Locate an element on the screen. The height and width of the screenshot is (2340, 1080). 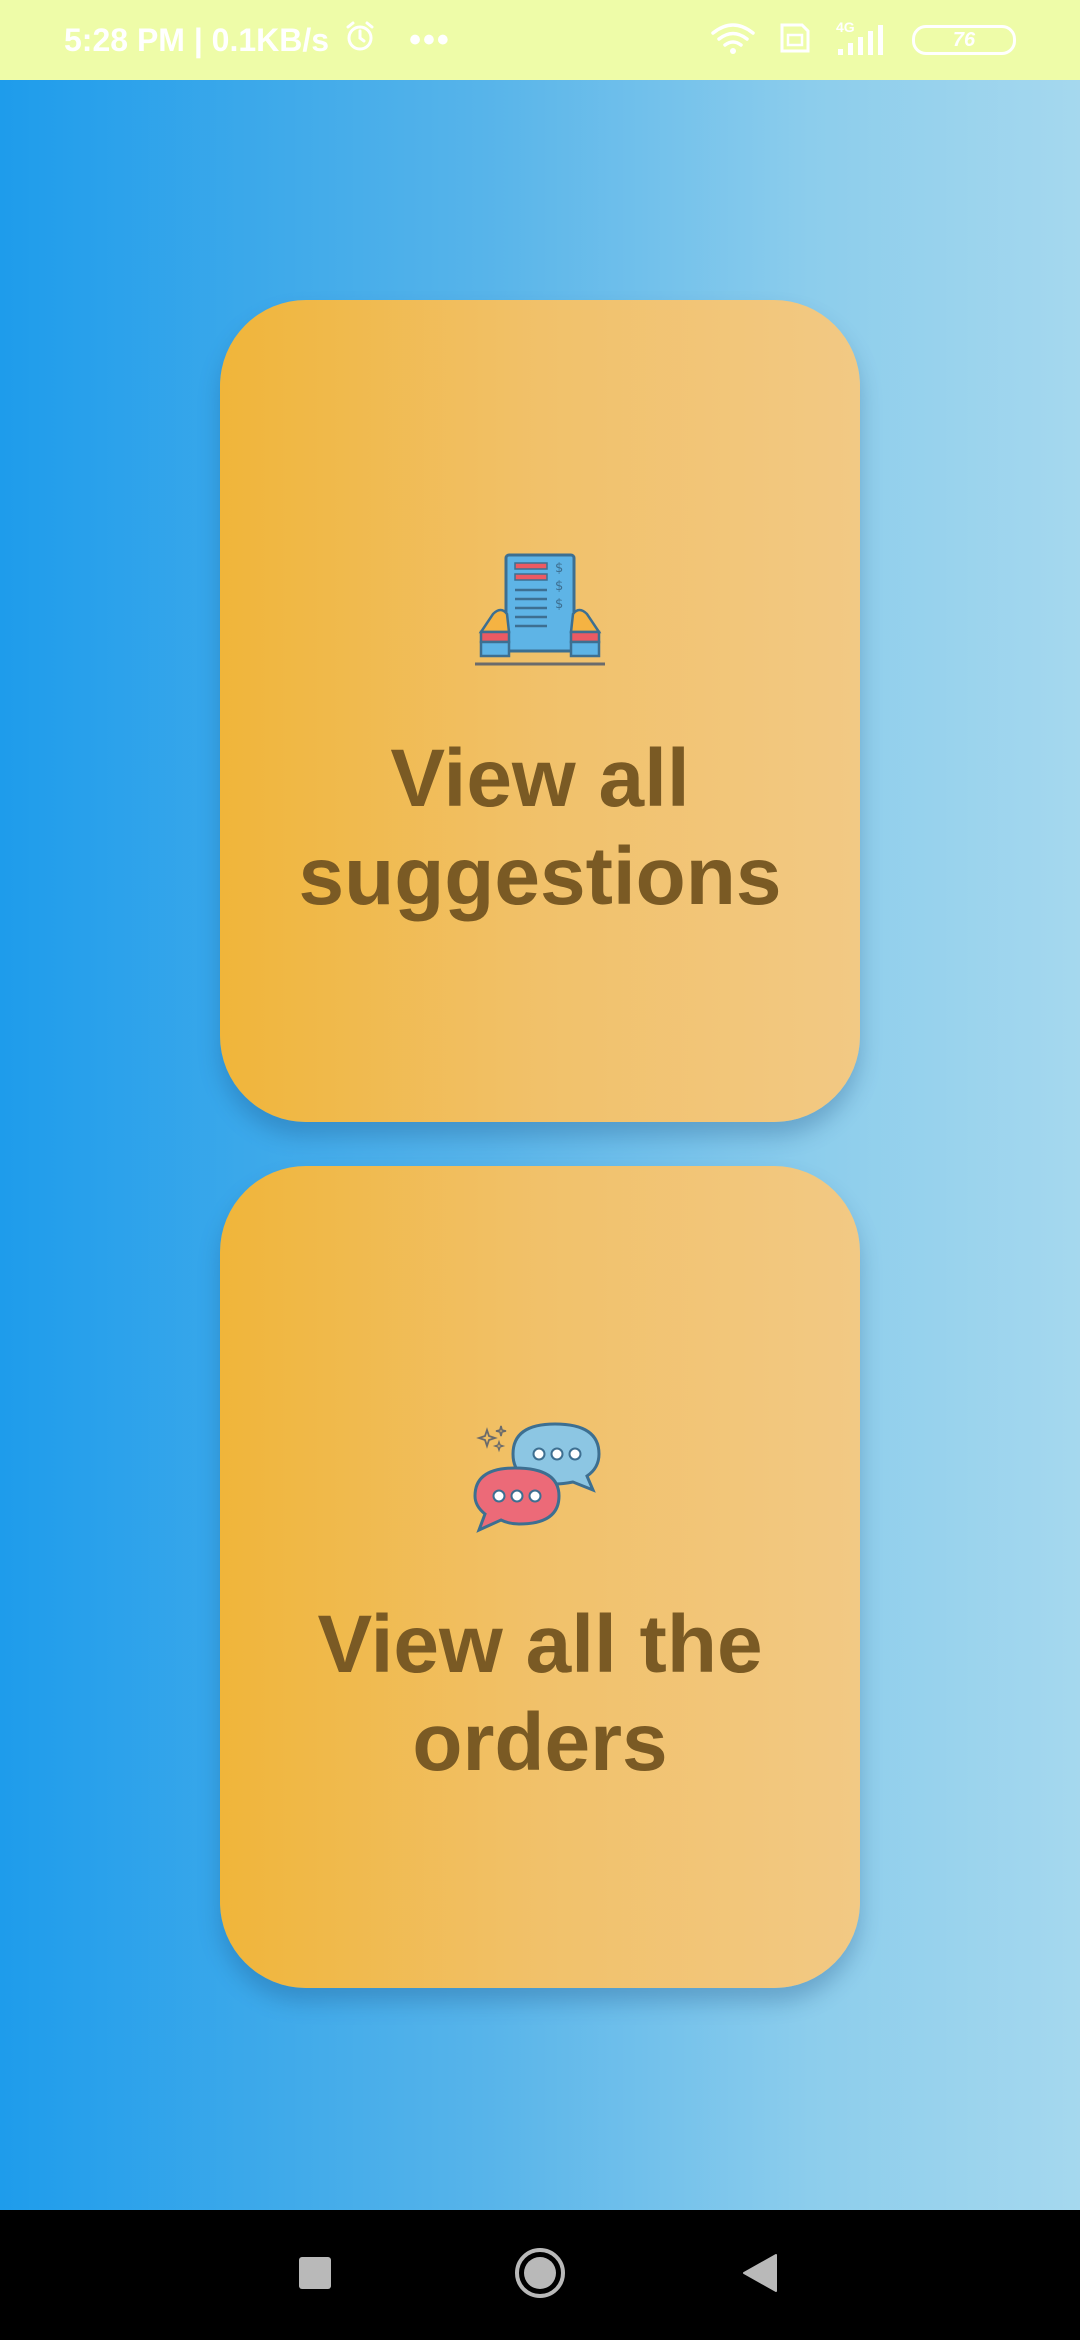
home-button is located at coordinates (540, 2275).